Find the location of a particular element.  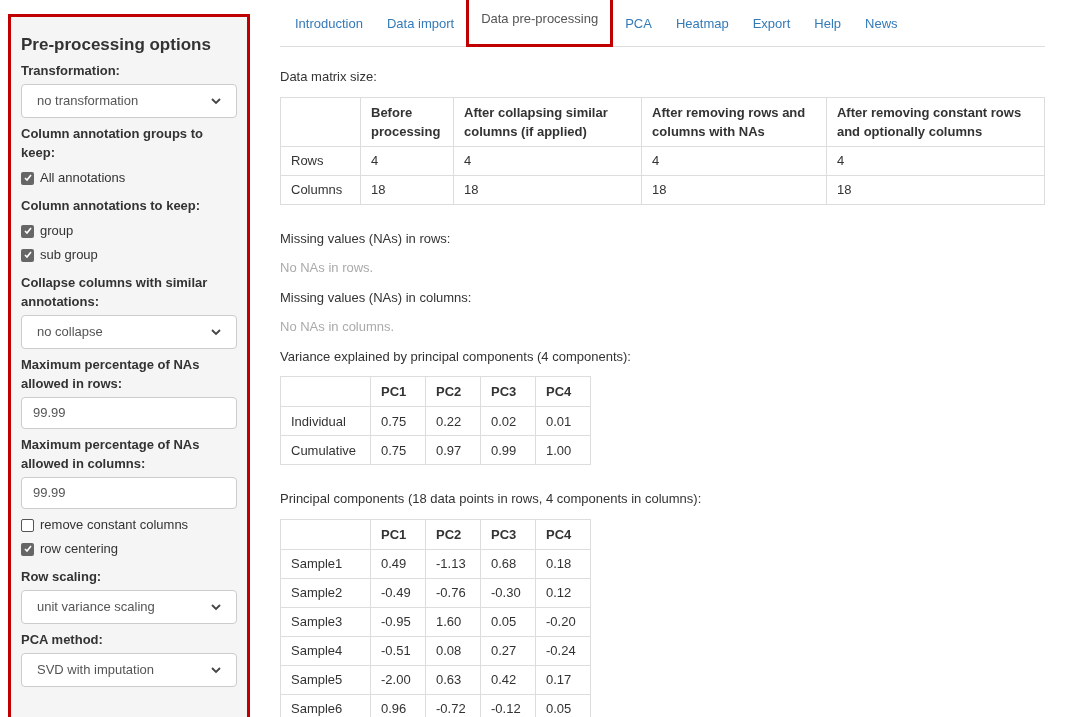

table-cell: -0.76 is located at coordinates (453, 592).